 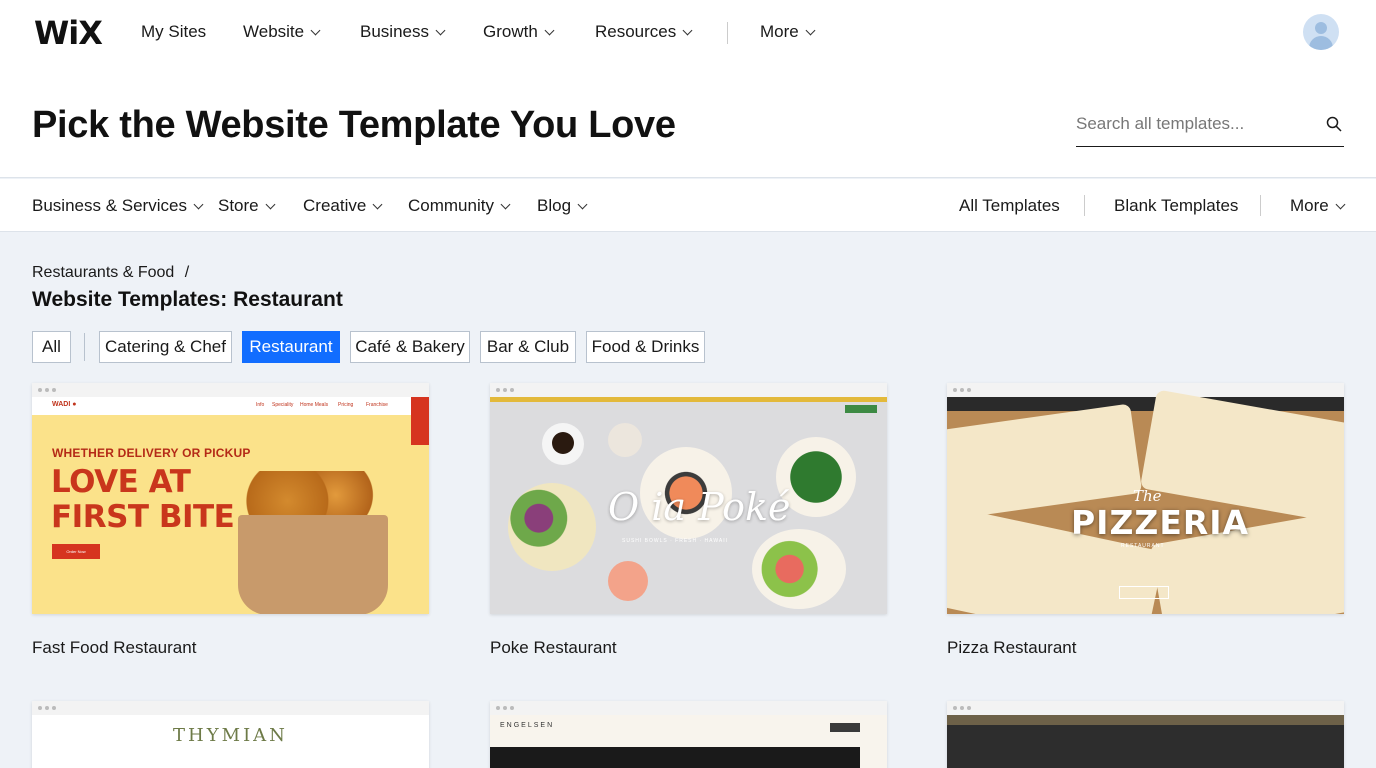 I want to click on nav-growth: Growth, so click(x=519, y=32).